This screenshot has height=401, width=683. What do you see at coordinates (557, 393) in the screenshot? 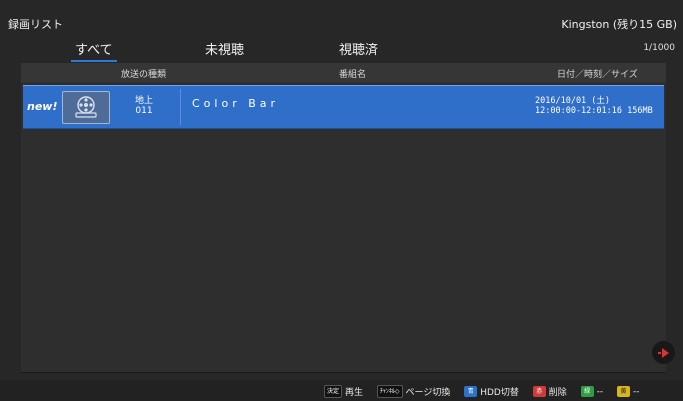
I see `key-delete-label: 削除` at bounding box center [557, 393].